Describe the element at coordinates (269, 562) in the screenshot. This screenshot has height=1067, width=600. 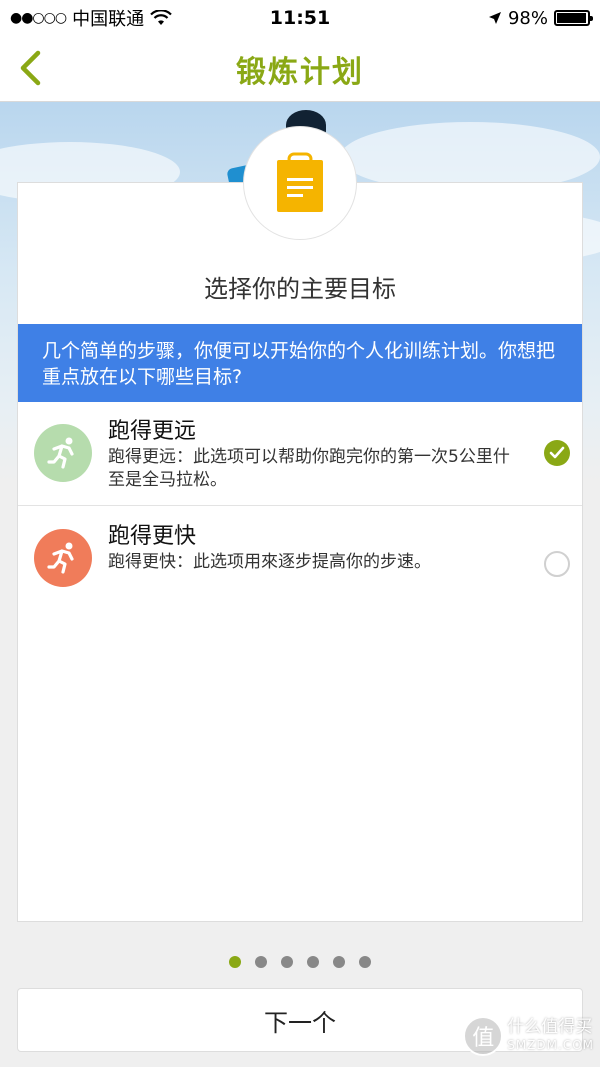
I see `option-description: 跑得更快：此选项用來逐步提高你的步速。` at that location.